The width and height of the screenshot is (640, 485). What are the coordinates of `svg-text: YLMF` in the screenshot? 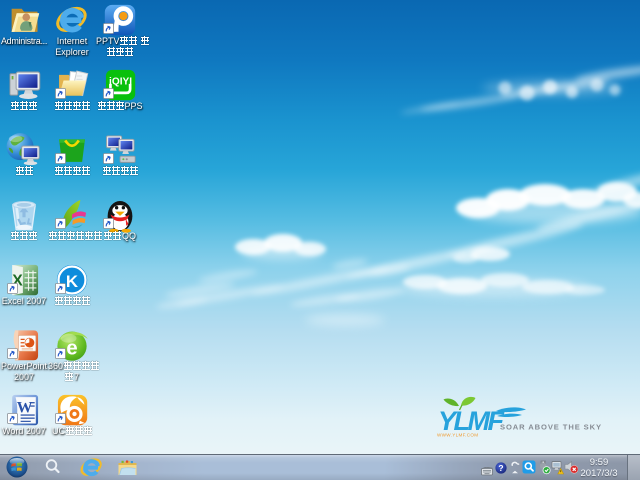 It's located at (471, 421).